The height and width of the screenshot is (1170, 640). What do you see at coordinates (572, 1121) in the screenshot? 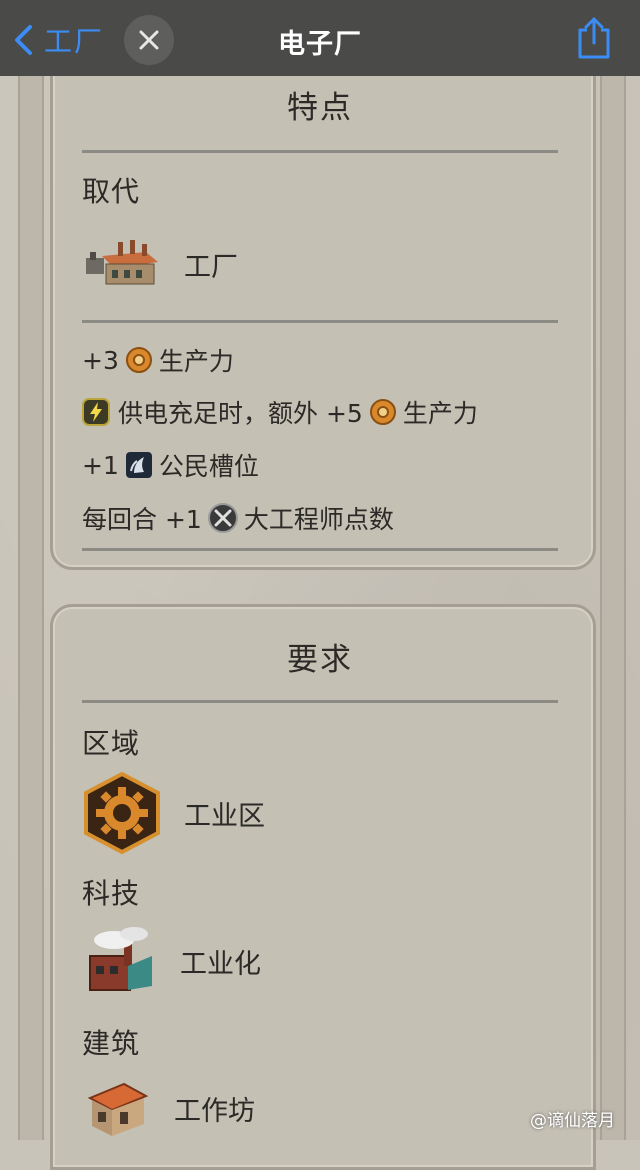
I see `watermark: @谪仙落月` at bounding box center [572, 1121].